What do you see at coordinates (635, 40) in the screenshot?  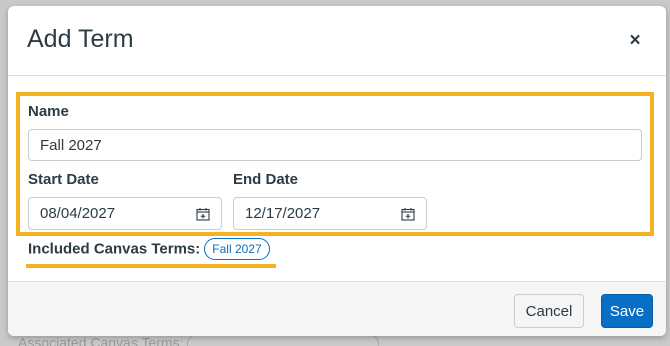 I see `close-button: ×` at bounding box center [635, 40].